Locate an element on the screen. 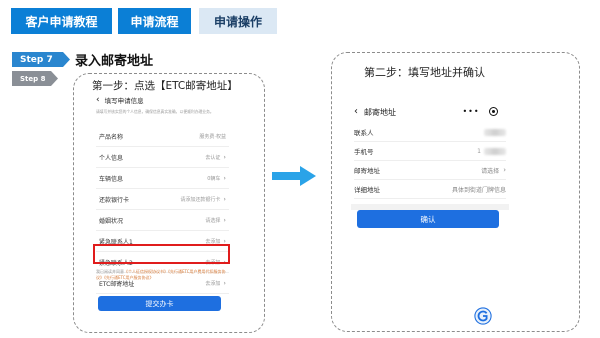 The image size is (600, 338). form-row-label: 车辆信息 is located at coordinates (111, 179).